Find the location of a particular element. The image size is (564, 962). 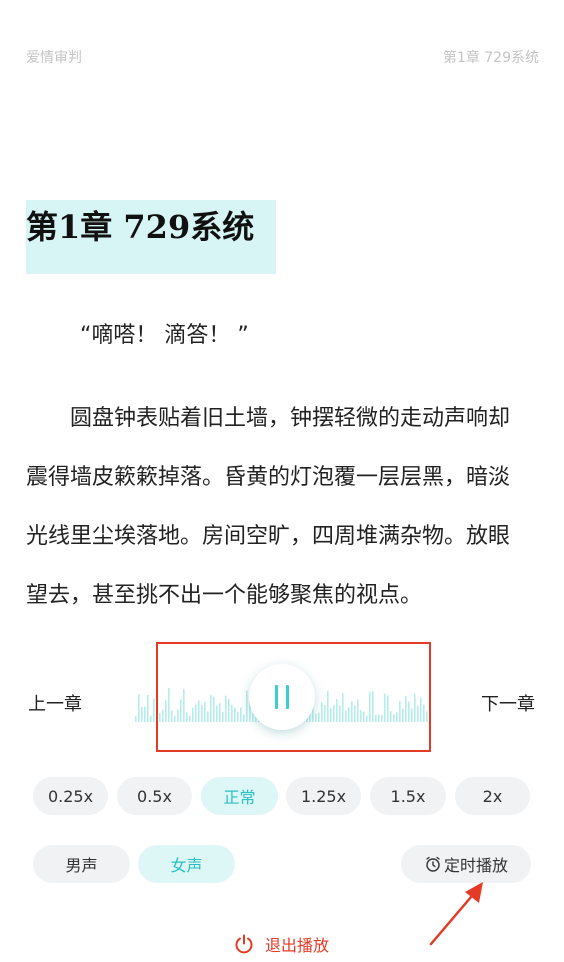

speed-option: 0.25x is located at coordinates (70, 796).